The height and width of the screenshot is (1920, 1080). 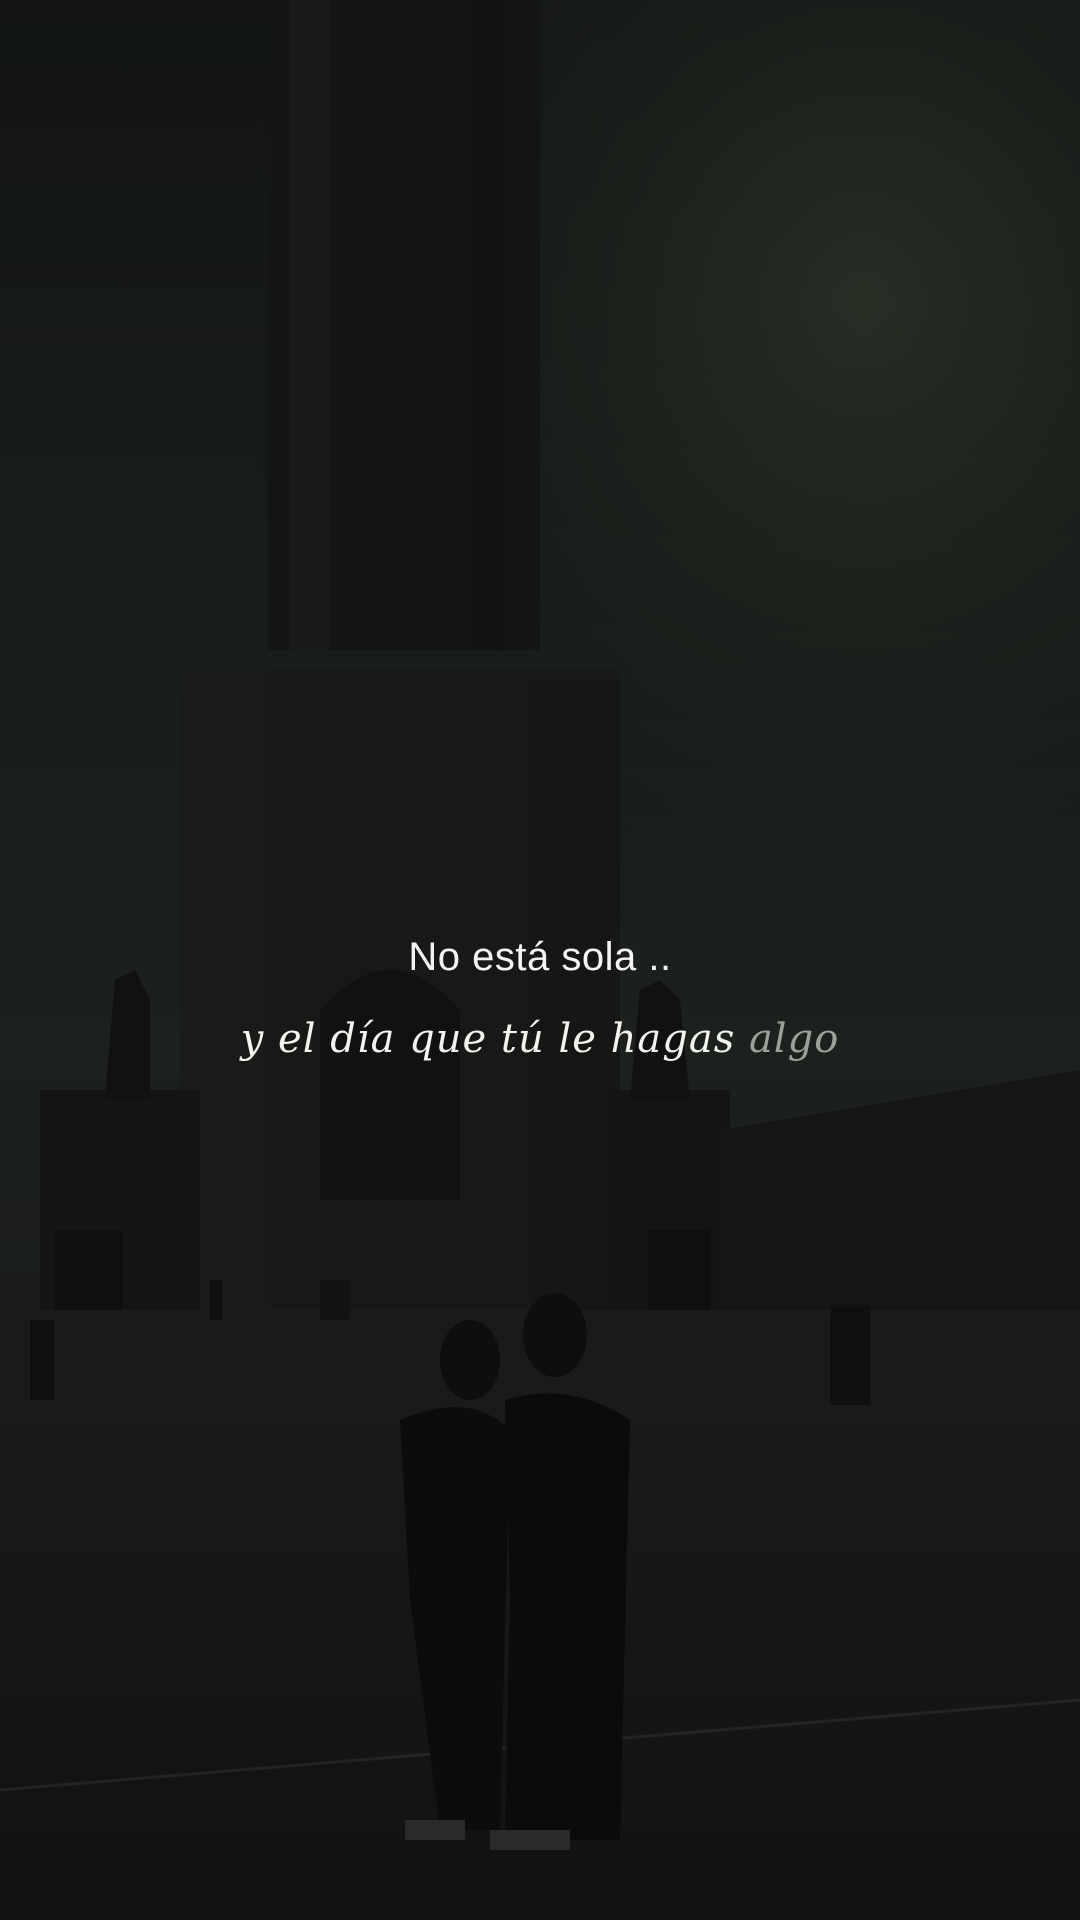 I want to click on caption-line-2: y el día que tú le hagas algo, so click(x=540, y=1039).